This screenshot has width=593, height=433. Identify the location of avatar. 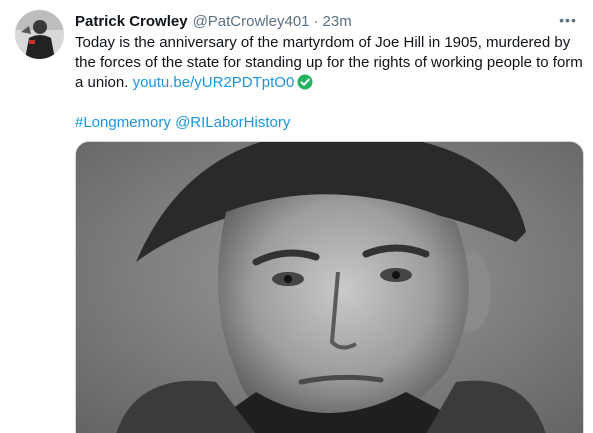
(39, 34).